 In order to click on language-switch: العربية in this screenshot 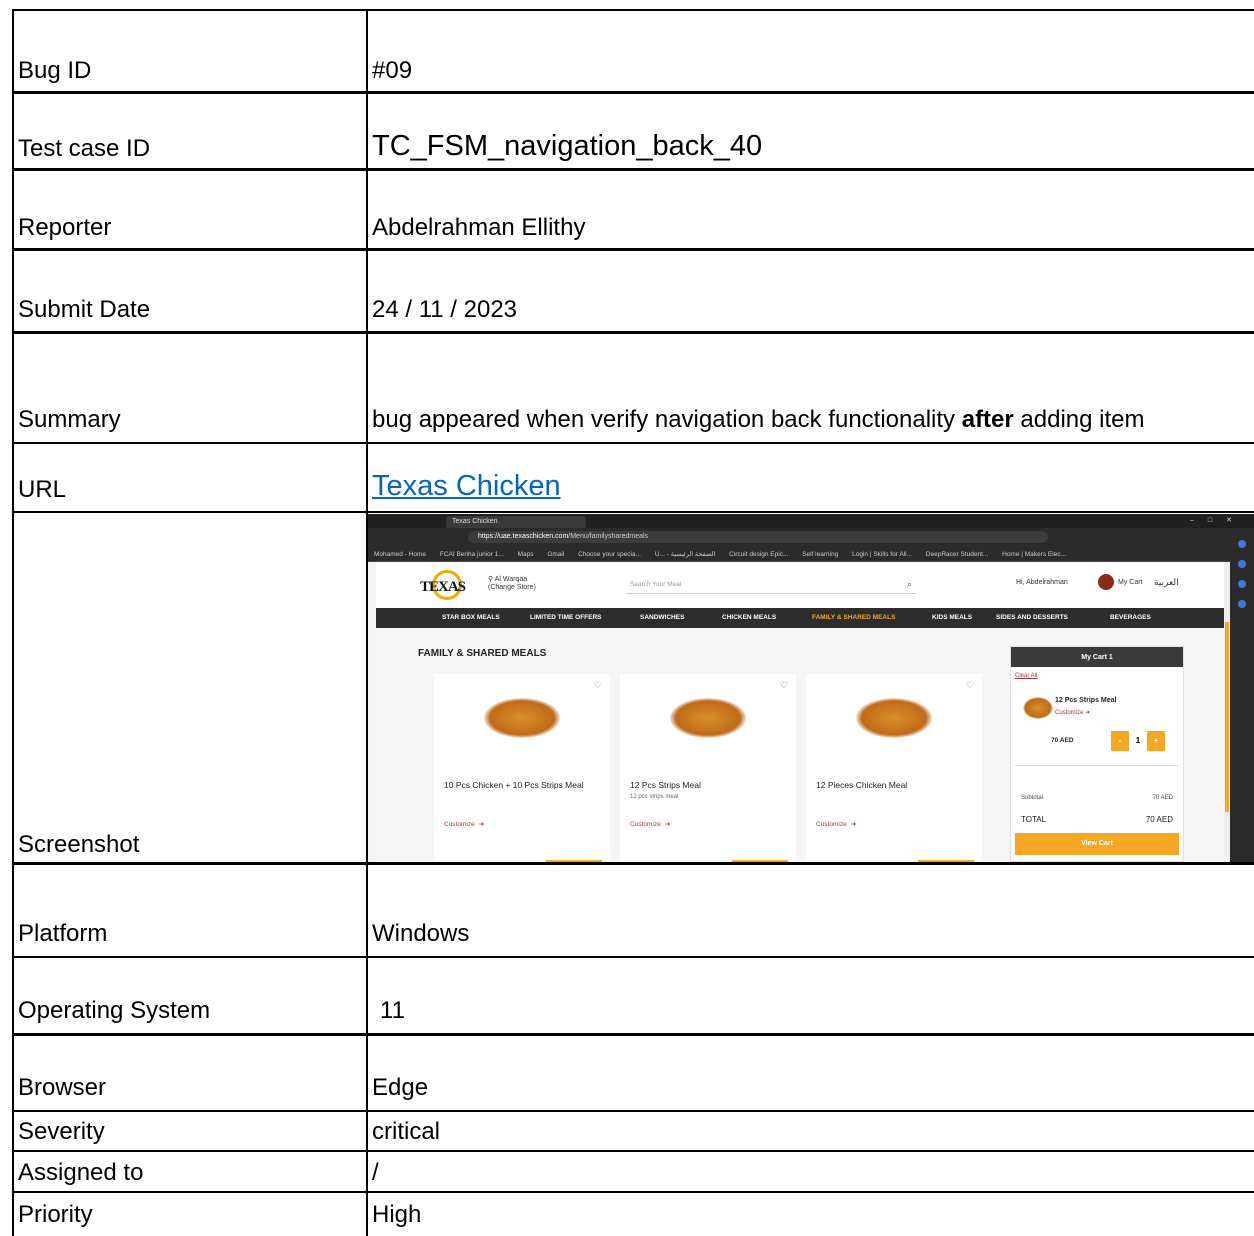, I will do `click(1166, 582)`.